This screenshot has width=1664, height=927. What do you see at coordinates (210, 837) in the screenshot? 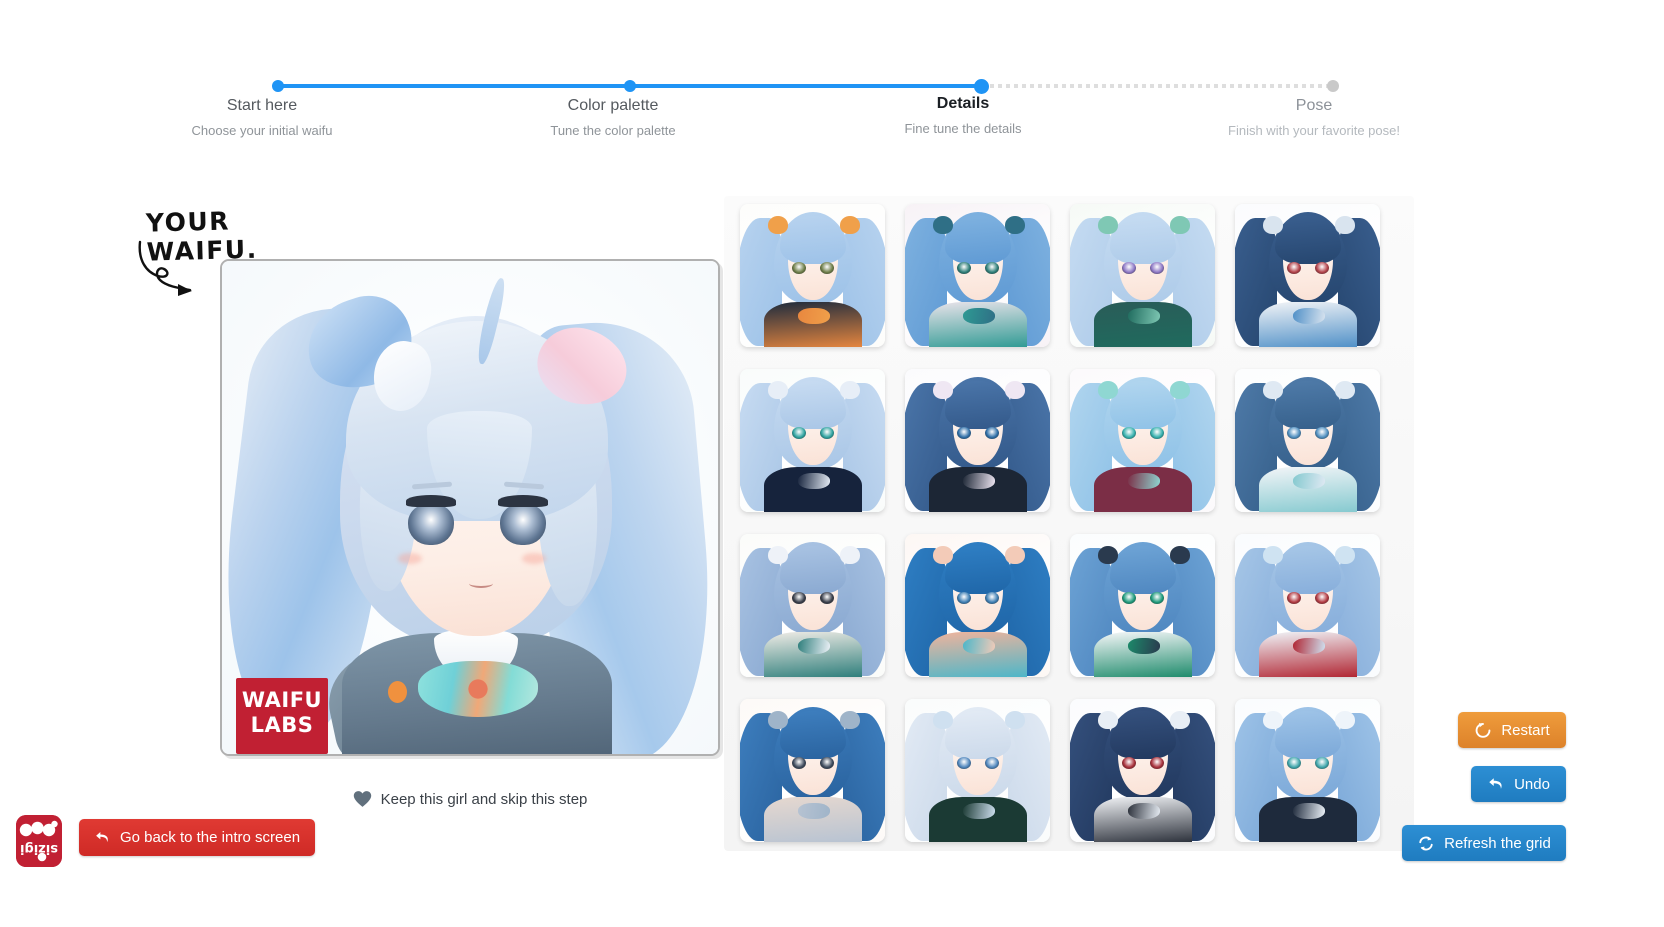
I see `go-back-label: Go back to the intro screen` at bounding box center [210, 837].